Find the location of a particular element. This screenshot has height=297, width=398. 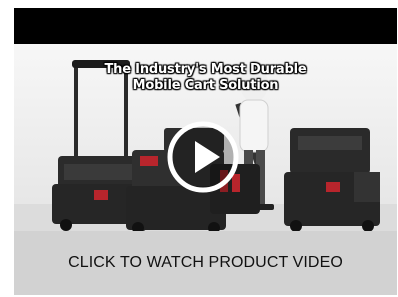

overlay-title-line-1: The Industry's Most Durable is located at coordinates (205, 69).